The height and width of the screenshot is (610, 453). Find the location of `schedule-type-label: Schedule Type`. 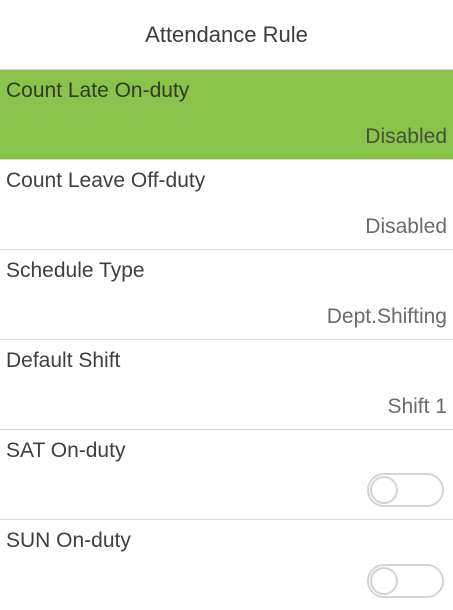

schedule-type-label: Schedule Type is located at coordinates (75, 270).